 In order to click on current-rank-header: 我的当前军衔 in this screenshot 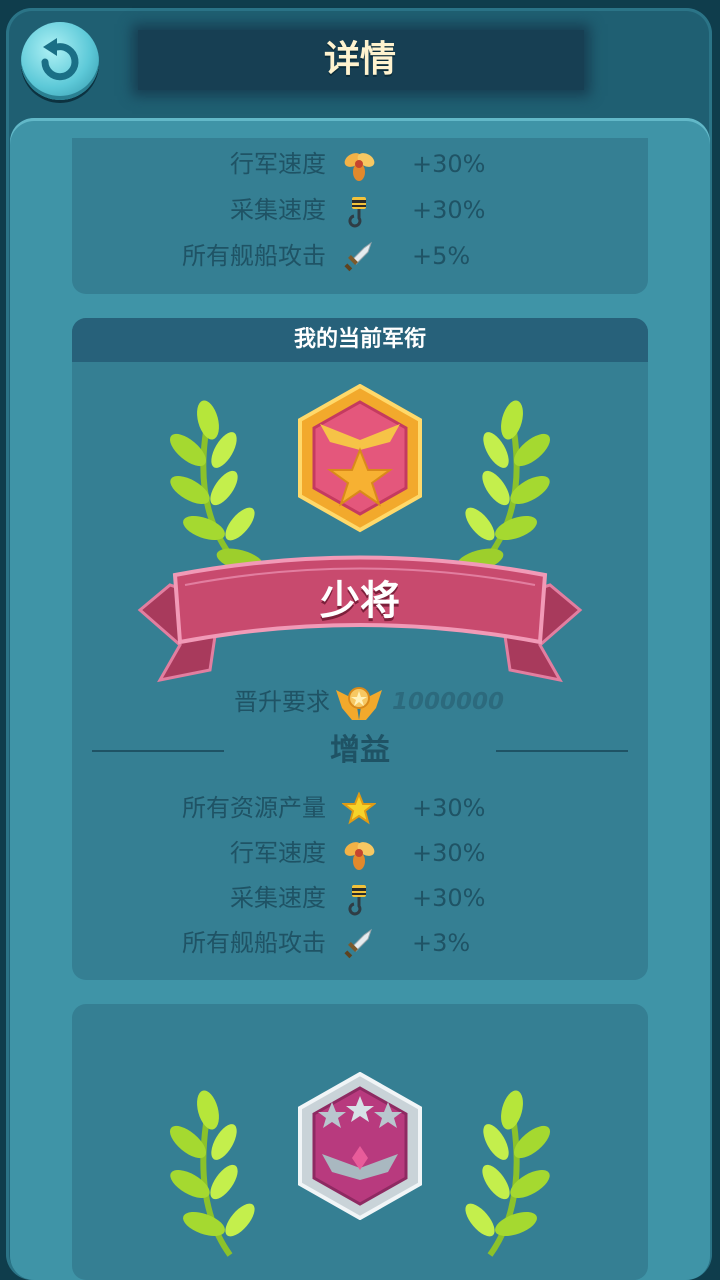, I will do `click(360, 340)`.